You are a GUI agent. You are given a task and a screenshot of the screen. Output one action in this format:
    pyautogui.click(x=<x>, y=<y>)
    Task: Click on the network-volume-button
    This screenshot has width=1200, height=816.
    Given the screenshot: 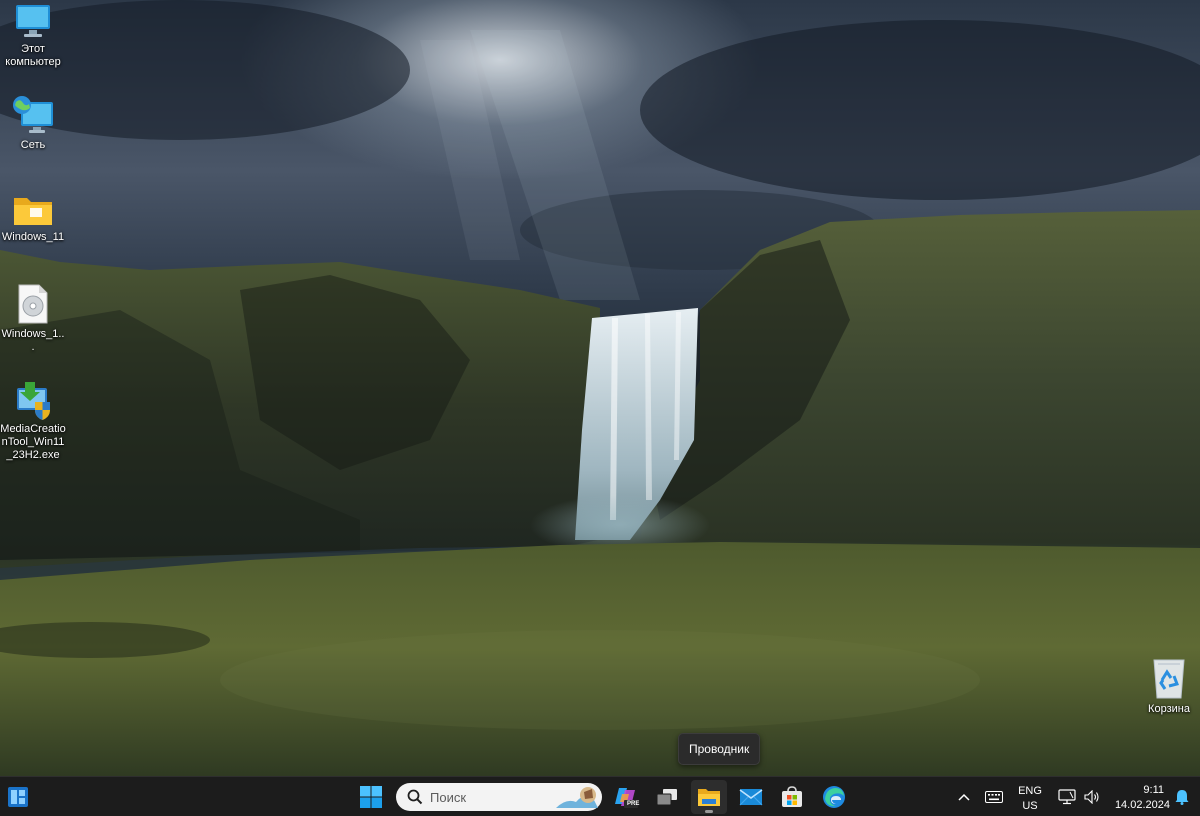 What is the action you would take?
    pyautogui.click(x=1079, y=797)
    